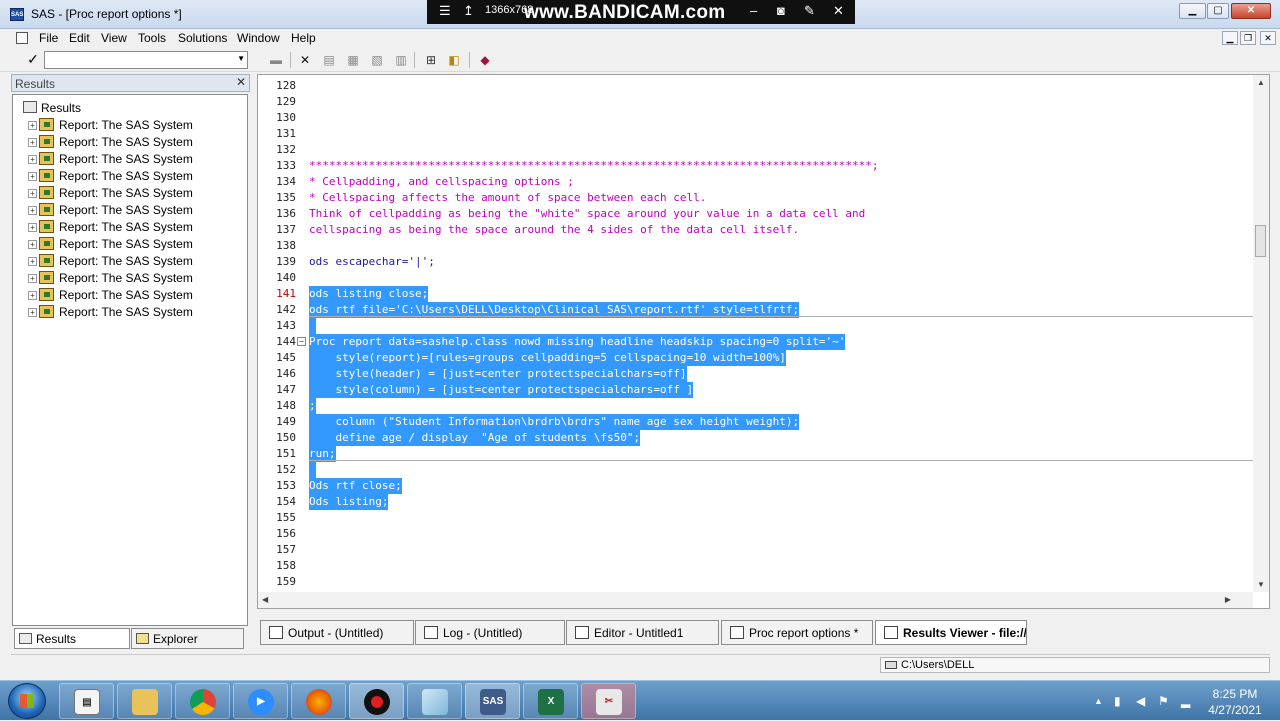  Describe the element at coordinates (1185, 701) in the screenshot. I see `network-icon: ▂` at that location.